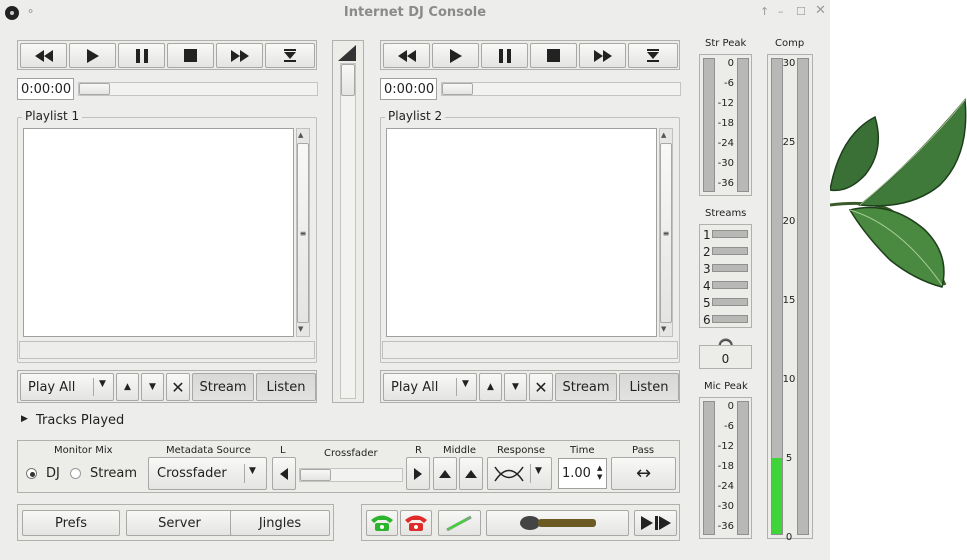 The height and width of the screenshot is (560, 967). I want to click on player1-stream-toggle: Stream, so click(223, 387).